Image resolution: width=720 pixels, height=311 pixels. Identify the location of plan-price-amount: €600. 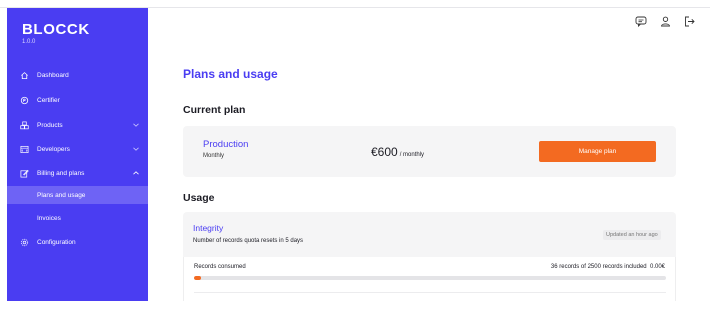
(384, 152).